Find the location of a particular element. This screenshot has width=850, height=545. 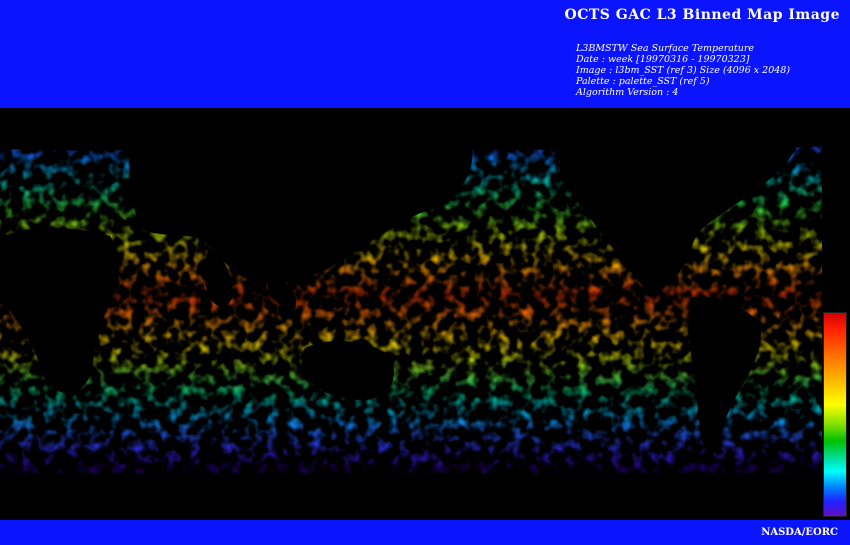

map-title: OCTS GAC L3 Binned Map Image is located at coordinates (702, 15).